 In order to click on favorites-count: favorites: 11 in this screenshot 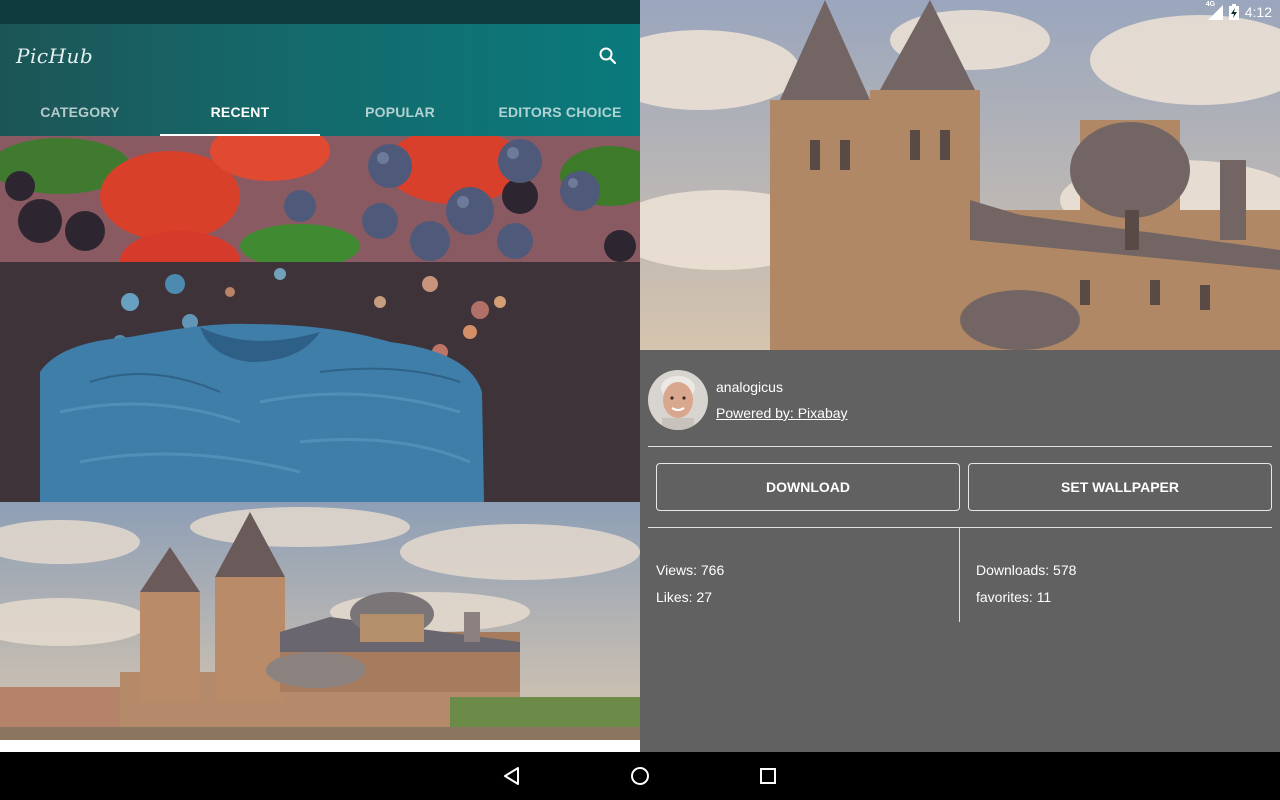, I will do `click(1014, 597)`.